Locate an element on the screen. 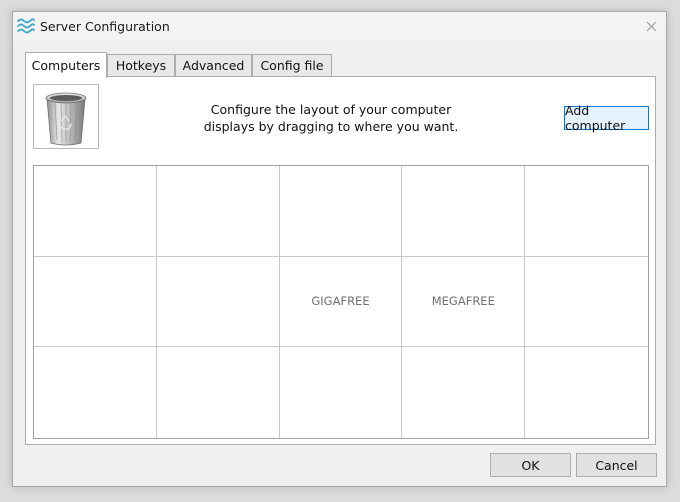  tab-computers: Computers is located at coordinates (66, 65).